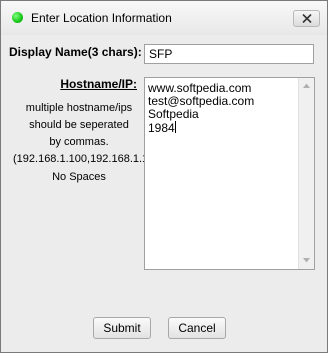 Image resolution: width=328 pixels, height=353 pixels. I want to click on submit-button: Submit, so click(122, 328).